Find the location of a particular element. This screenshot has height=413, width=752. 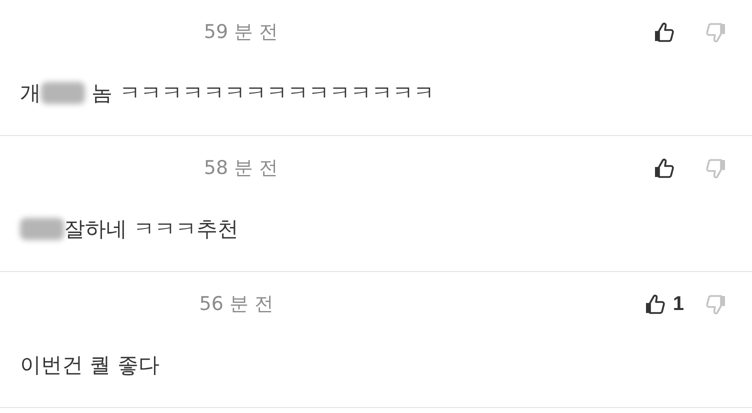

comment-time: 56 분 전 is located at coordinates (236, 304).